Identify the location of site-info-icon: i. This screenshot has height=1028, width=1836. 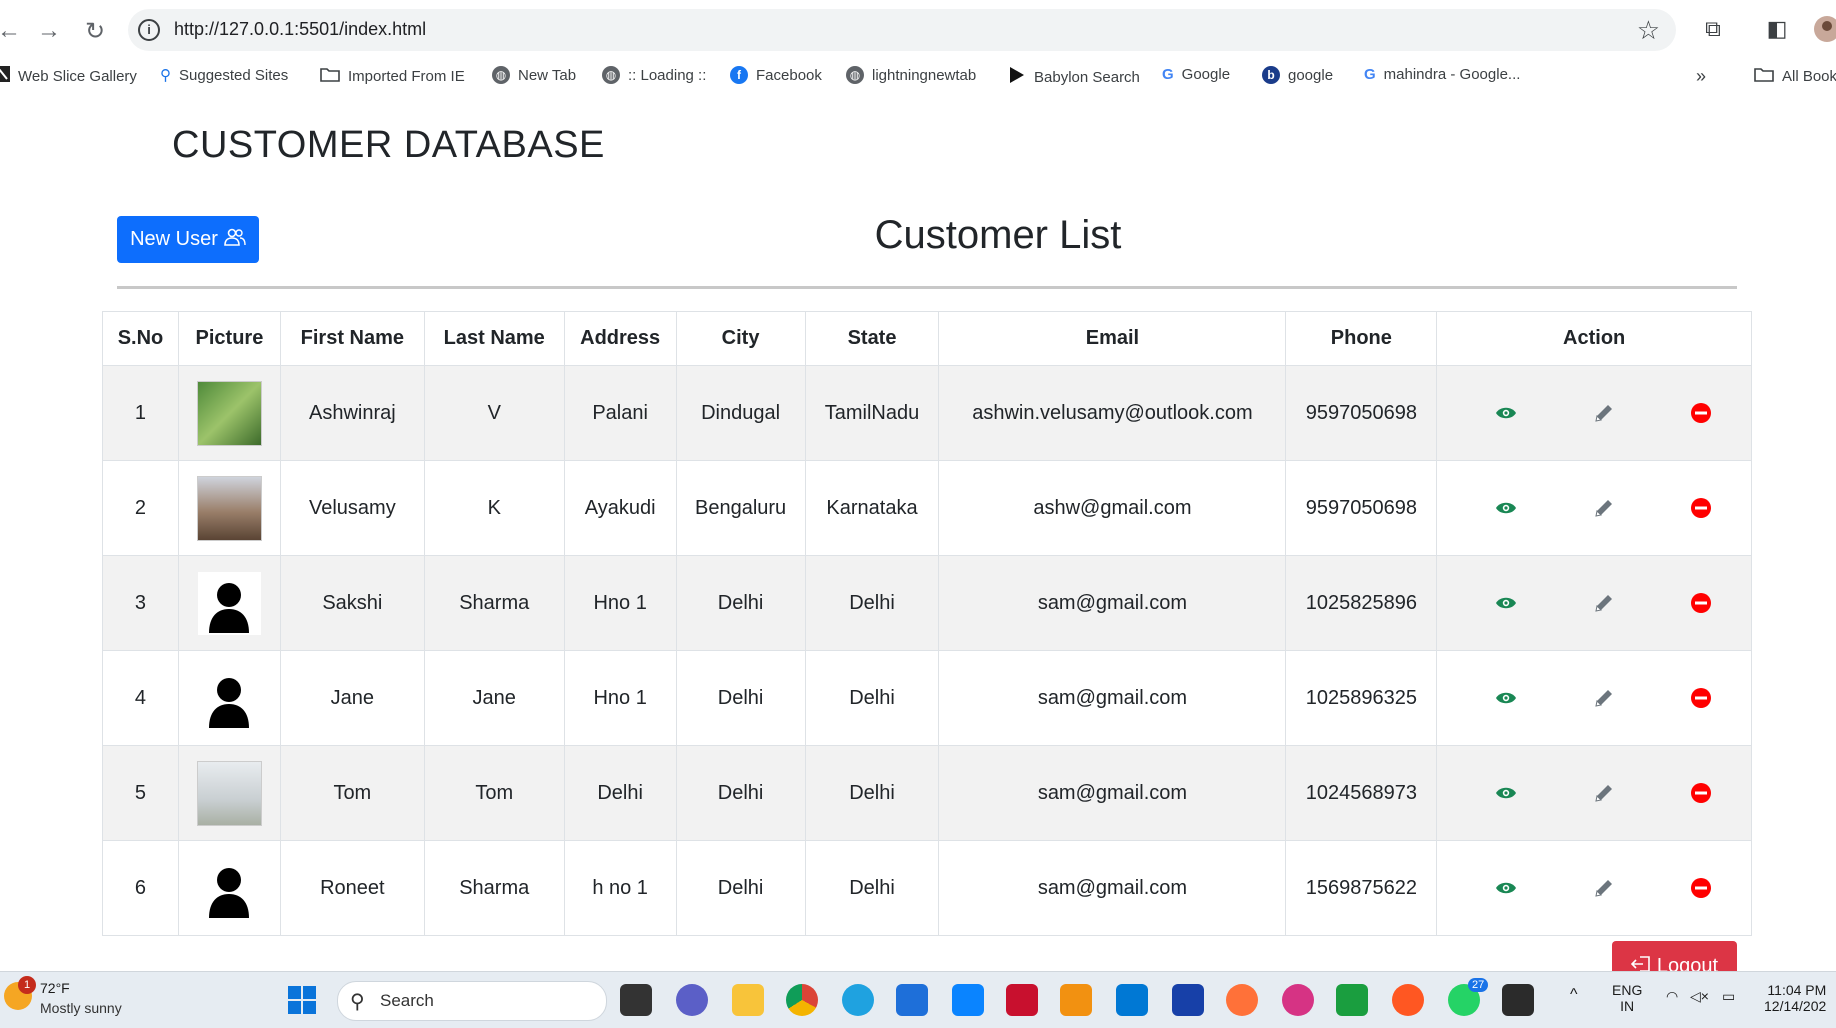
(149, 30).